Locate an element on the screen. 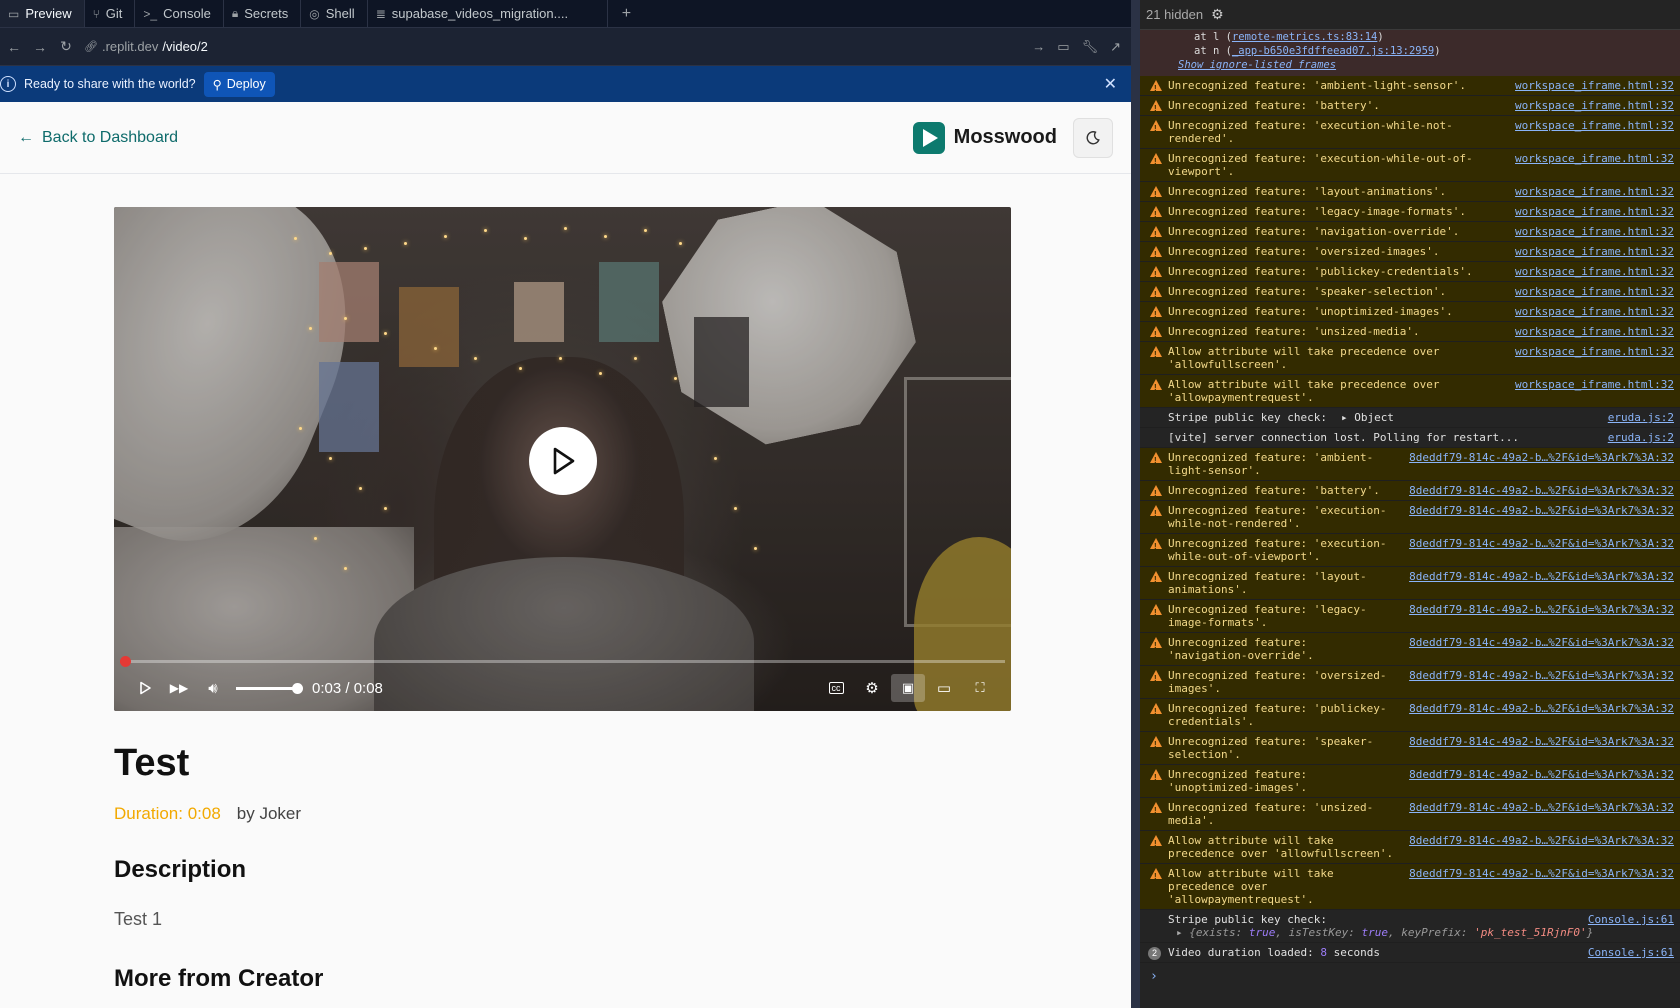  volume-slider is located at coordinates (269, 688).